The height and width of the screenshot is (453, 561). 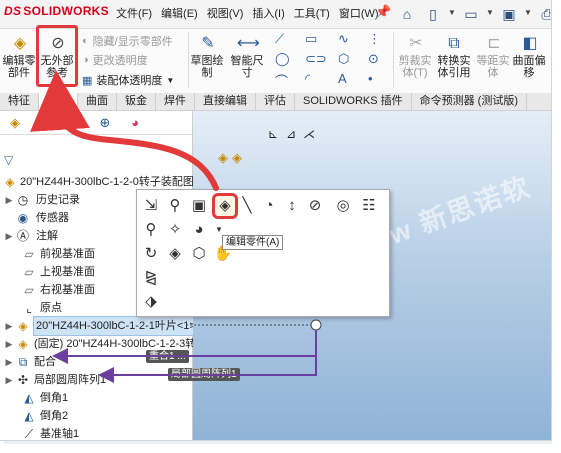 I want to click on connector-node, so click(x=316, y=325).